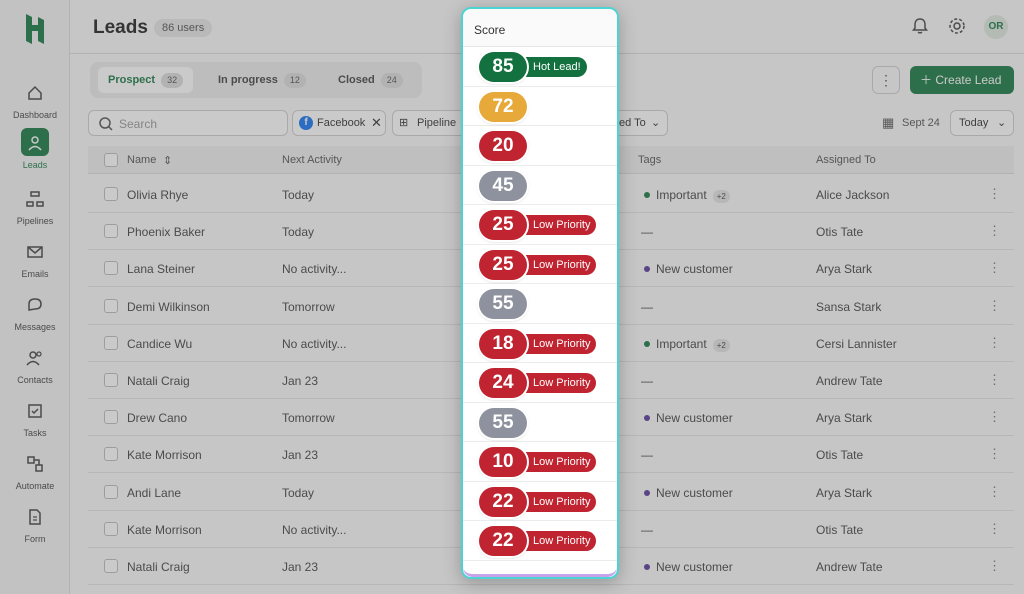  Describe the element at coordinates (503, 146) in the screenshot. I see `score-badge: 20` at that location.